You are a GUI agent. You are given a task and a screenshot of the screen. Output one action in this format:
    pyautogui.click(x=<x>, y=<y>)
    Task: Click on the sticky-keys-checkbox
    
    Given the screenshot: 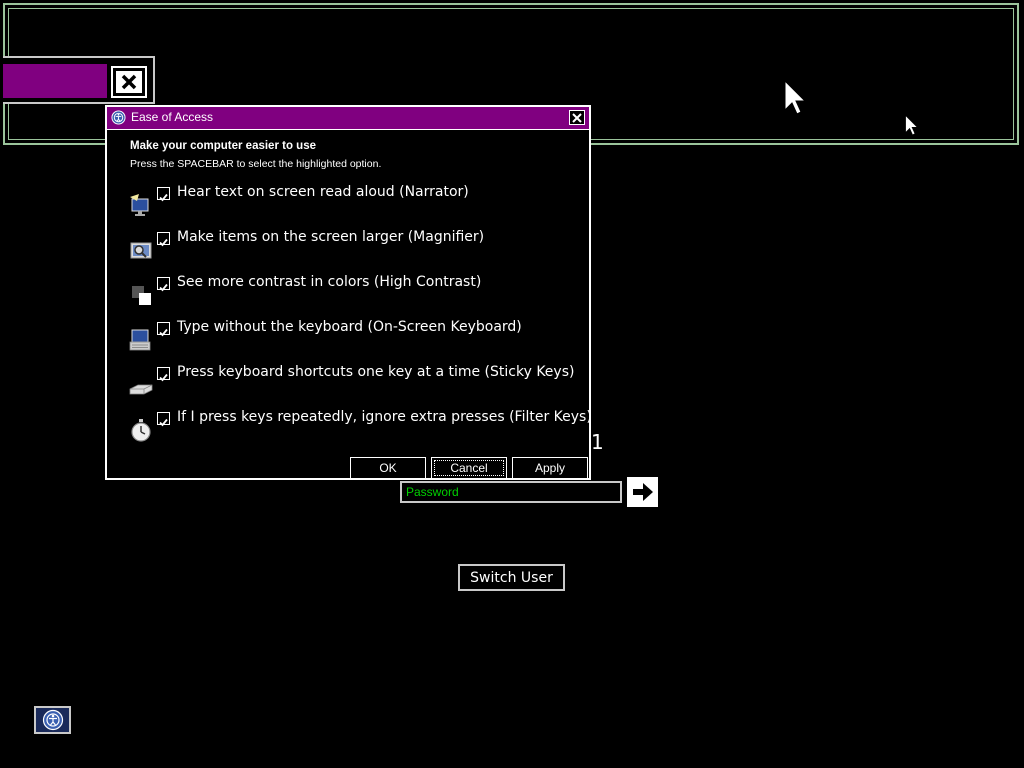 What is the action you would take?
    pyautogui.click(x=163, y=374)
    